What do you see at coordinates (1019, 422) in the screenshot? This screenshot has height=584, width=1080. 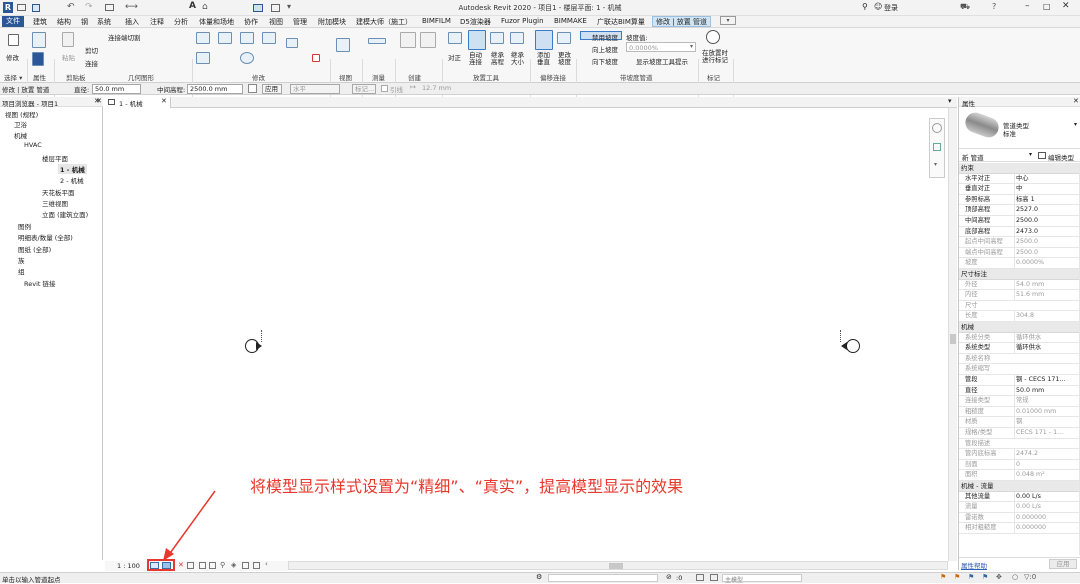 I see `property-row: 材质 钢` at bounding box center [1019, 422].